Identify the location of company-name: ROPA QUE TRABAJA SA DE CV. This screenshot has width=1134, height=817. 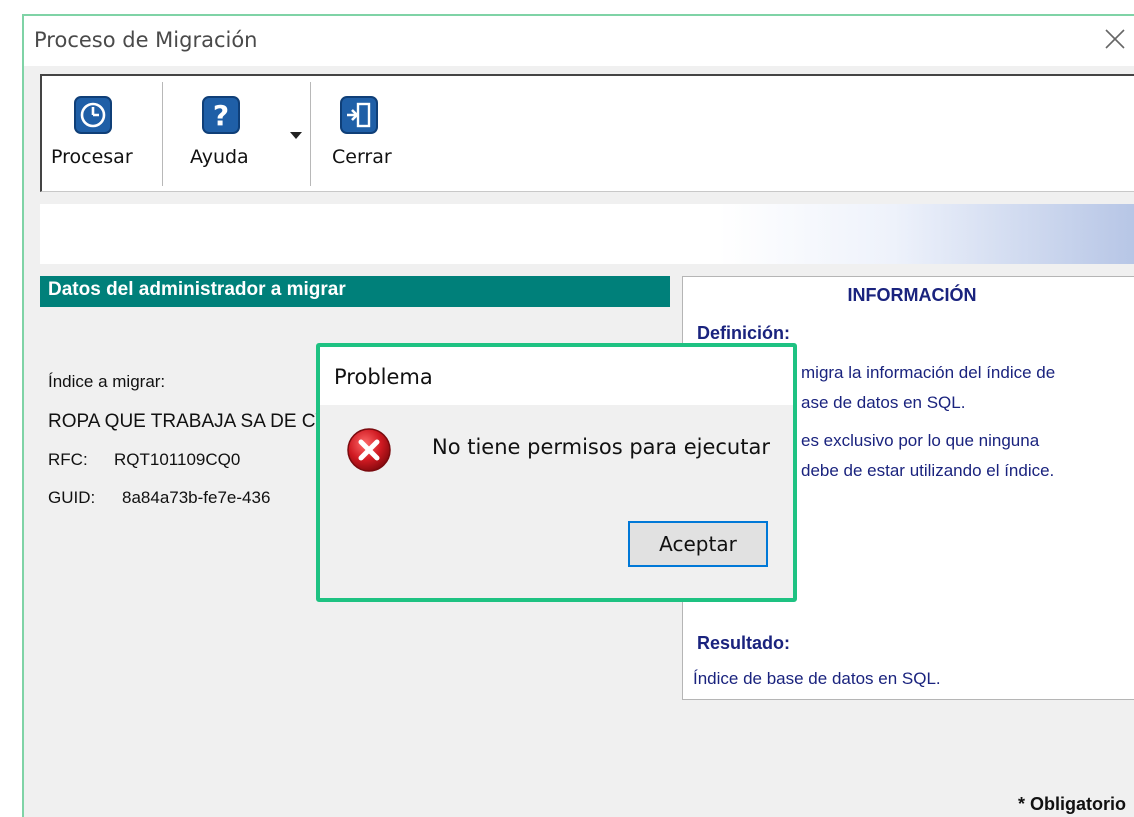
(188, 421).